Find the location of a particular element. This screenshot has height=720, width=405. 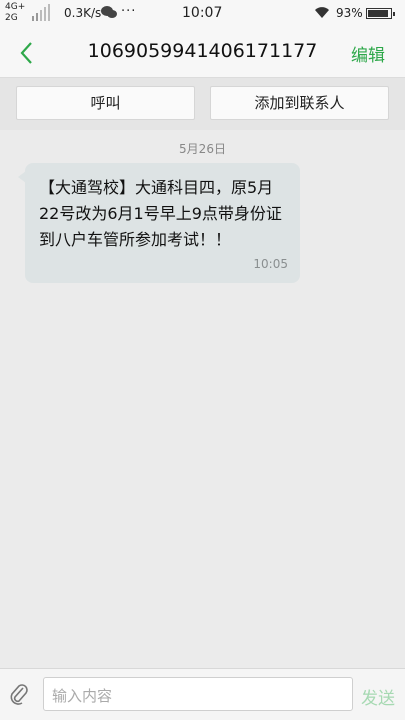

paperclip-icon is located at coordinates (19, 694).